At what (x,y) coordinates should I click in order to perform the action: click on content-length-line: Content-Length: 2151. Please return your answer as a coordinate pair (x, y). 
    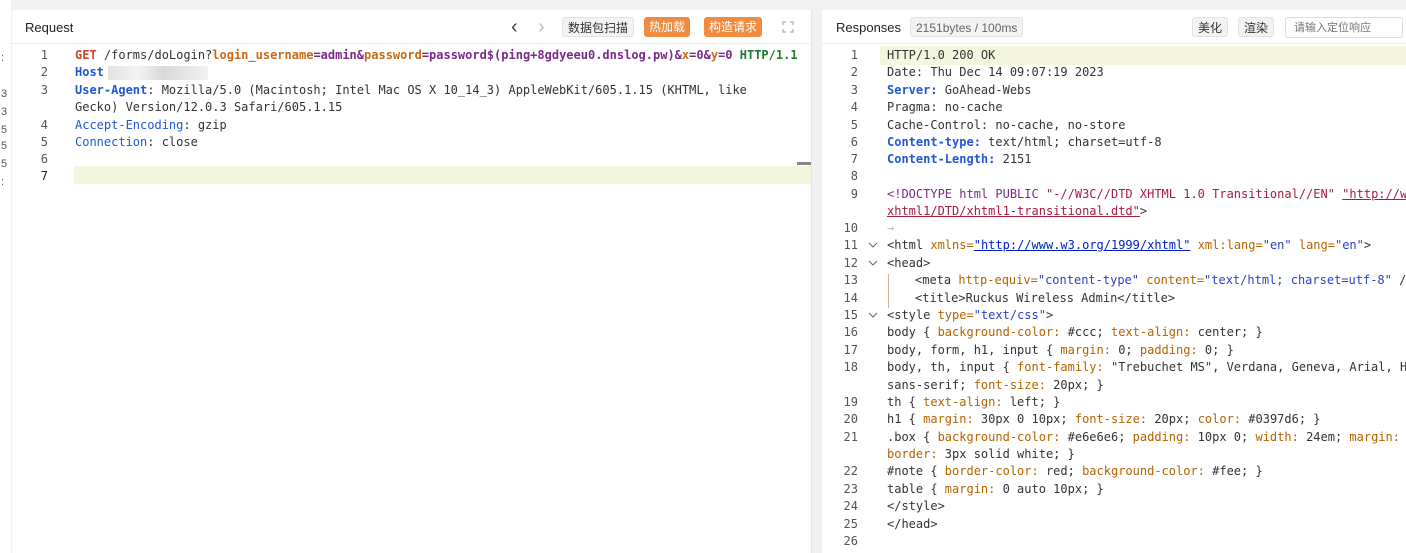
    Looking at the image, I should click on (959, 159).